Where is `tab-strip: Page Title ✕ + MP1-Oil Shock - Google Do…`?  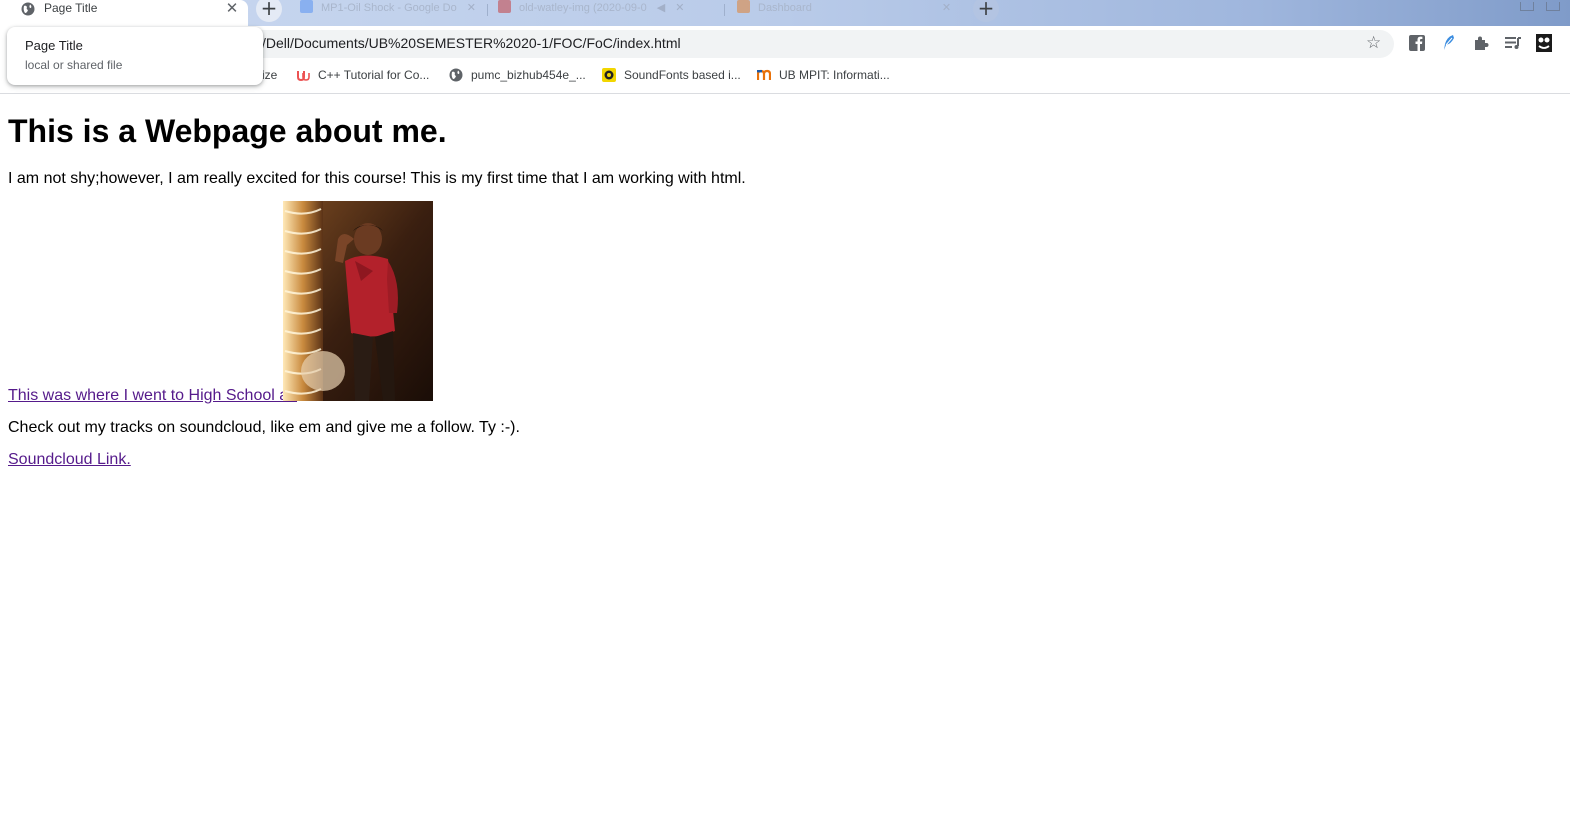
tab-strip: Page Title ✕ + MP1-Oil Shock - Google Do… is located at coordinates (785, 13).